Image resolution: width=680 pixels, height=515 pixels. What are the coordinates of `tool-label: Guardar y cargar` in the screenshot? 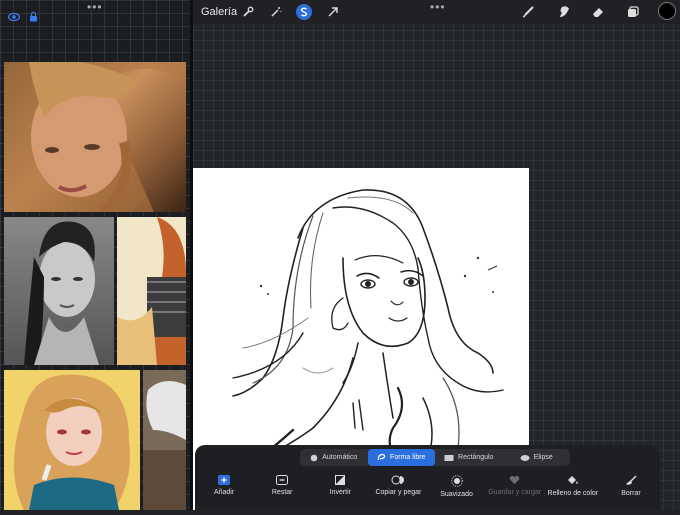 It's located at (515, 492).